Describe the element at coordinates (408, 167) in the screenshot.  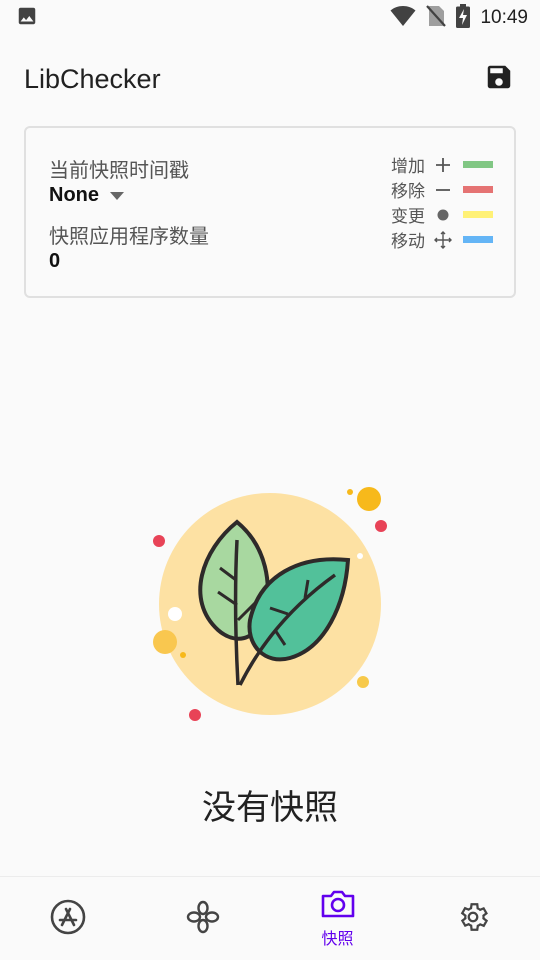
I see `legend-label: 增加` at that location.